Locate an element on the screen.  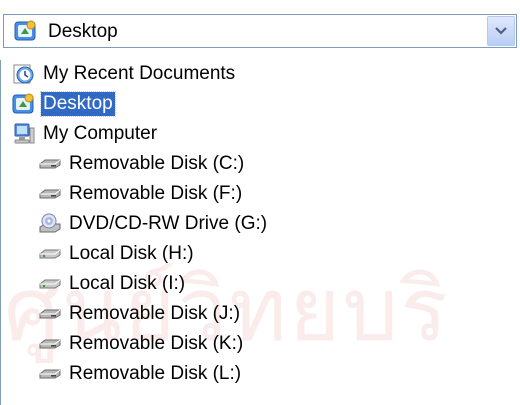
location-item-label: Local Disk (I:) is located at coordinates (127, 283).